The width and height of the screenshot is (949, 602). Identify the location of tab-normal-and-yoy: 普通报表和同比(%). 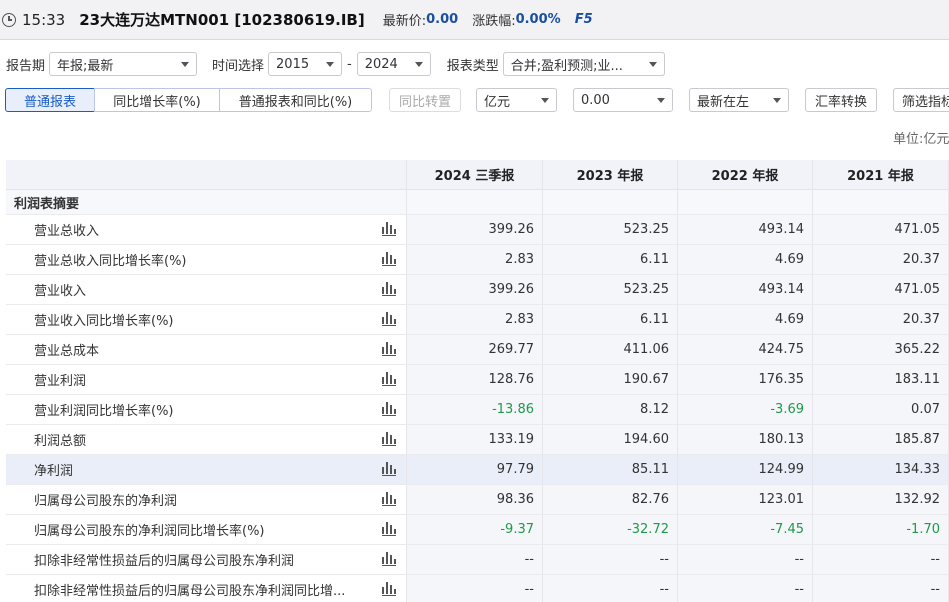
(295, 100).